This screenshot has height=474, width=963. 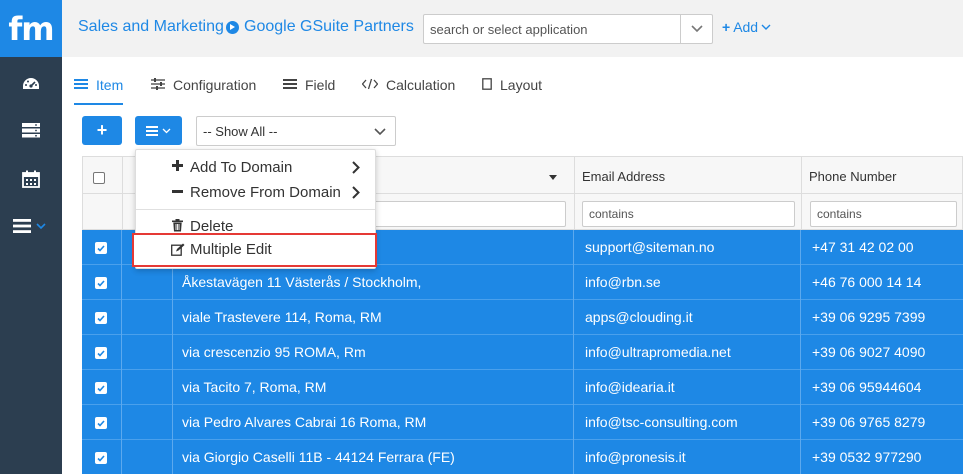 What do you see at coordinates (650, 247) in the screenshot?
I see `row-email: support@siteman.no` at bounding box center [650, 247].